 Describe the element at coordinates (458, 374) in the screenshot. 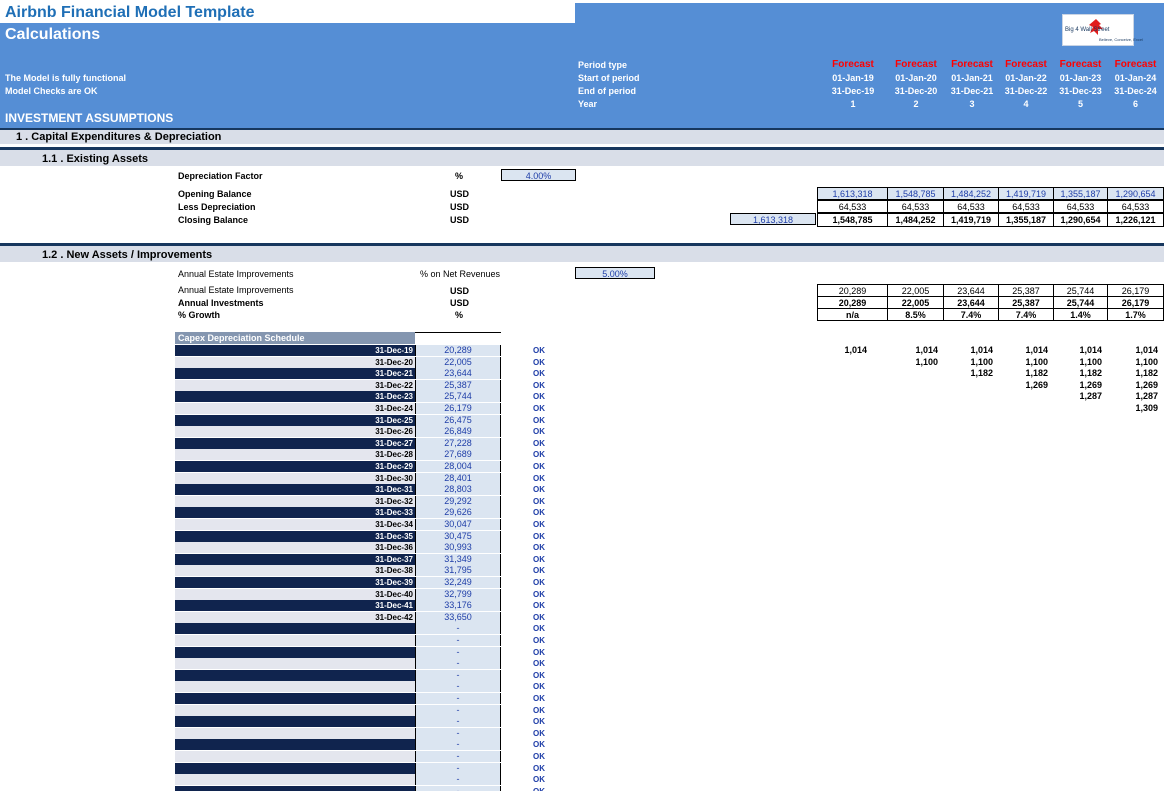

I see `schedule-capex-value: 23,644` at that location.